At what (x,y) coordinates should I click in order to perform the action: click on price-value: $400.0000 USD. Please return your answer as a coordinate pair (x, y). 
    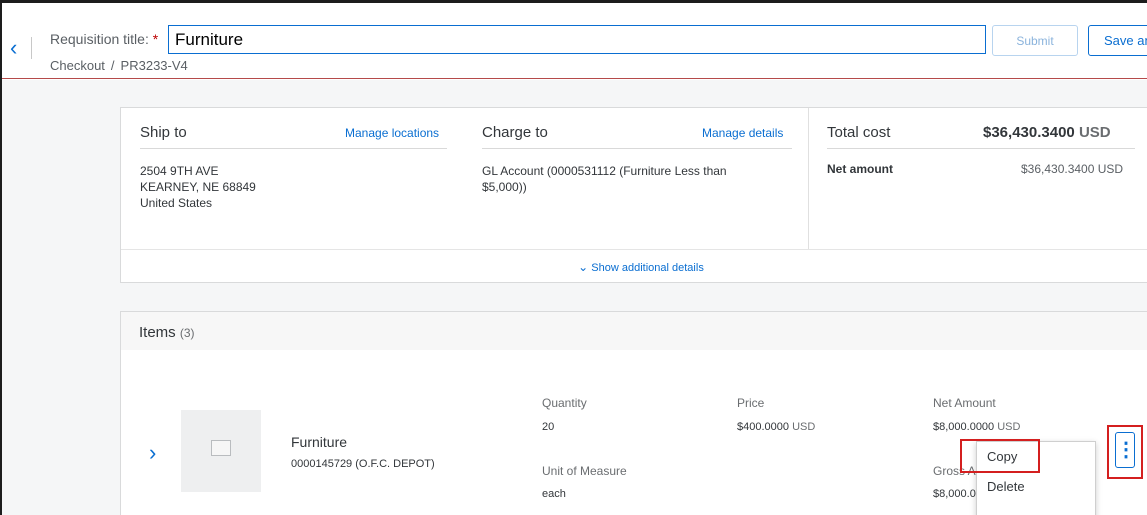
    Looking at the image, I should click on (776, 427).